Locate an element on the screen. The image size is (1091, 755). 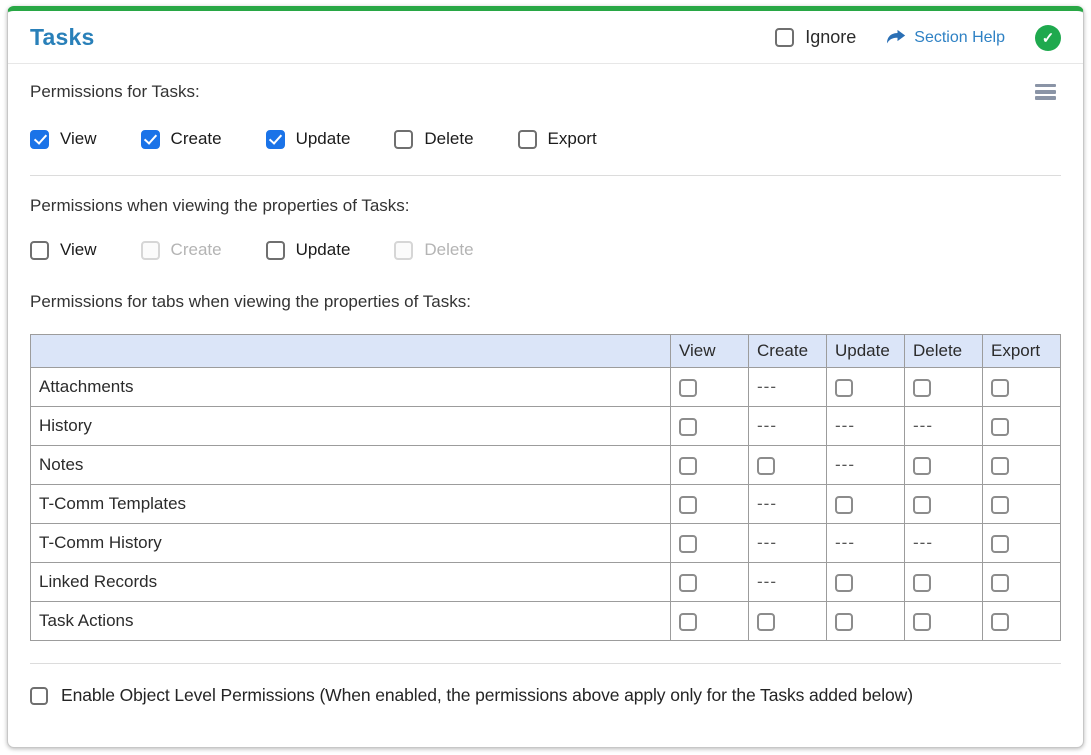
divider is located at coordinates (545, 175).